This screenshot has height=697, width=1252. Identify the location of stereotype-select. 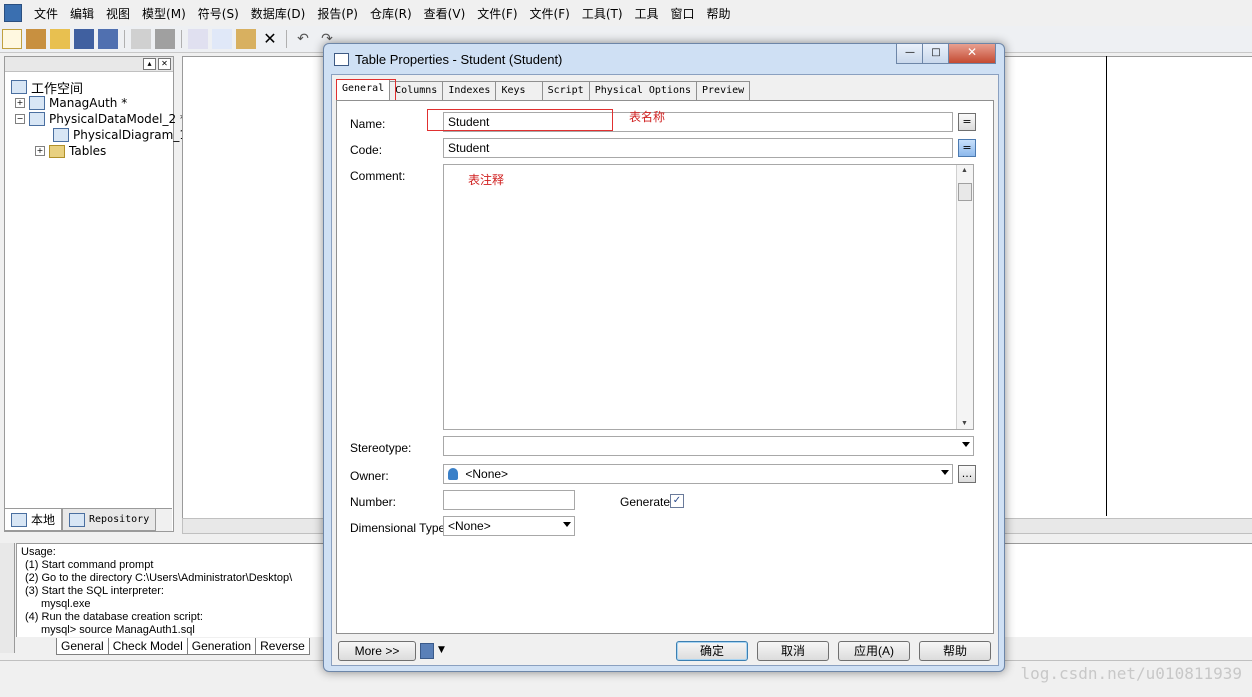
(708, 446).